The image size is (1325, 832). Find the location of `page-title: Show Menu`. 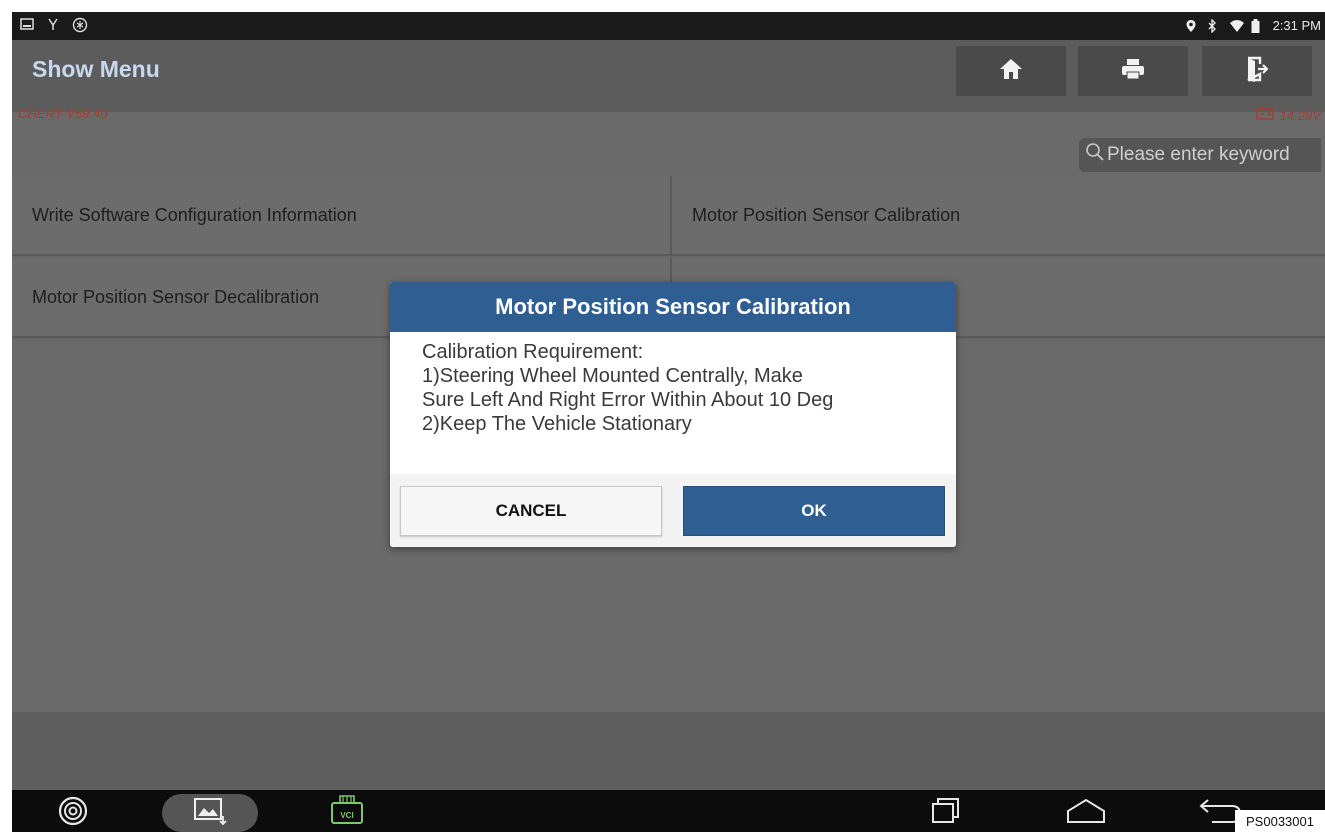

page-title: Show Menu is located at coordinates (96, 69).